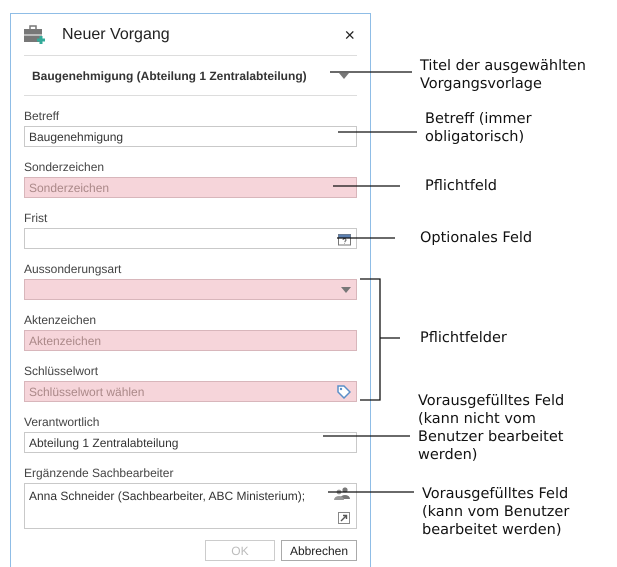  What do you see at coordinates (190, 76) in the screenshot?
I see `template-dropdown: Baugenehmigung (Abteilung 1 Zentralabteilung)` at bounding box center [190, 76].